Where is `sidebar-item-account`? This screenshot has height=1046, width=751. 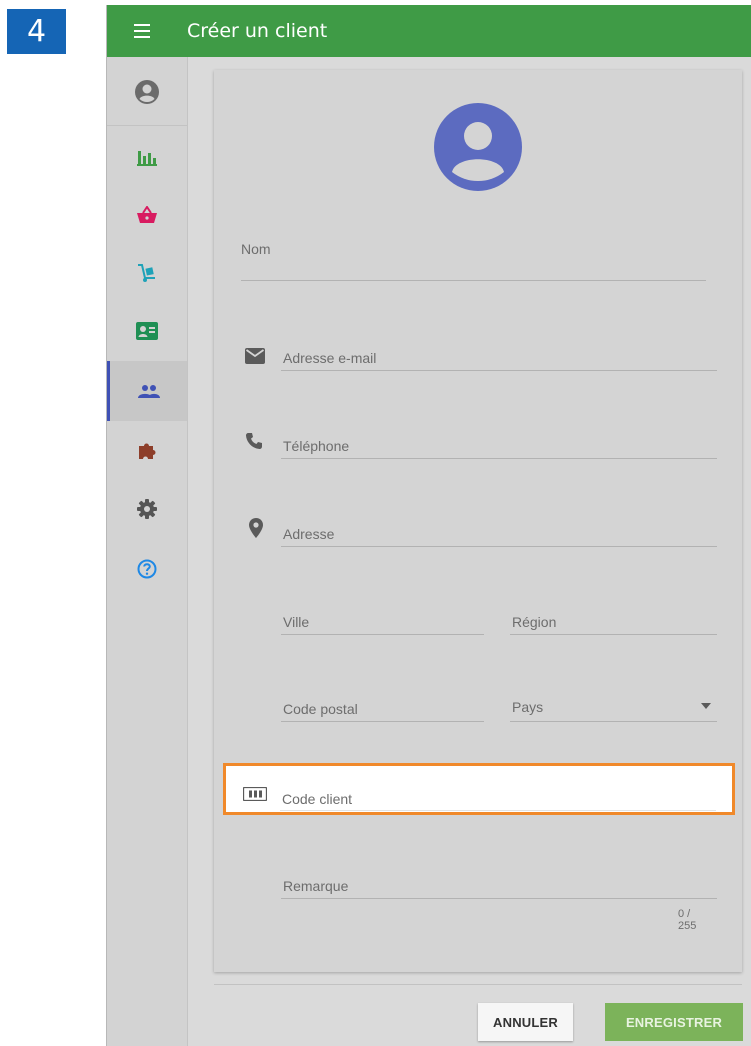
sidebar-item-account is located at coordinates (147, 92).